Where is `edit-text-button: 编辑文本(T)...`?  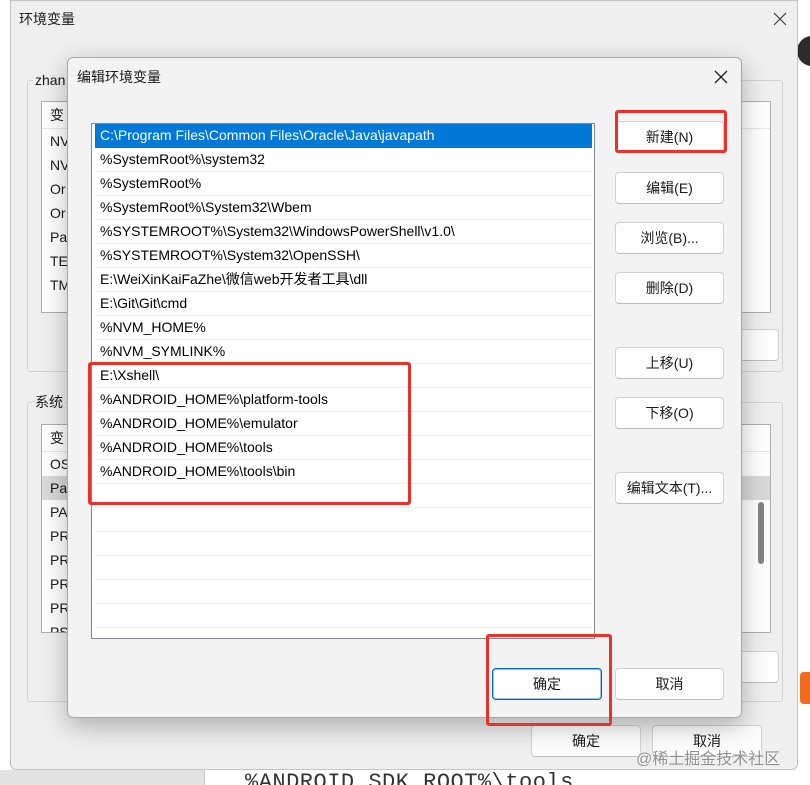
edit-text-button: 编辑文本(T)... is located at coordinates (669, 488).